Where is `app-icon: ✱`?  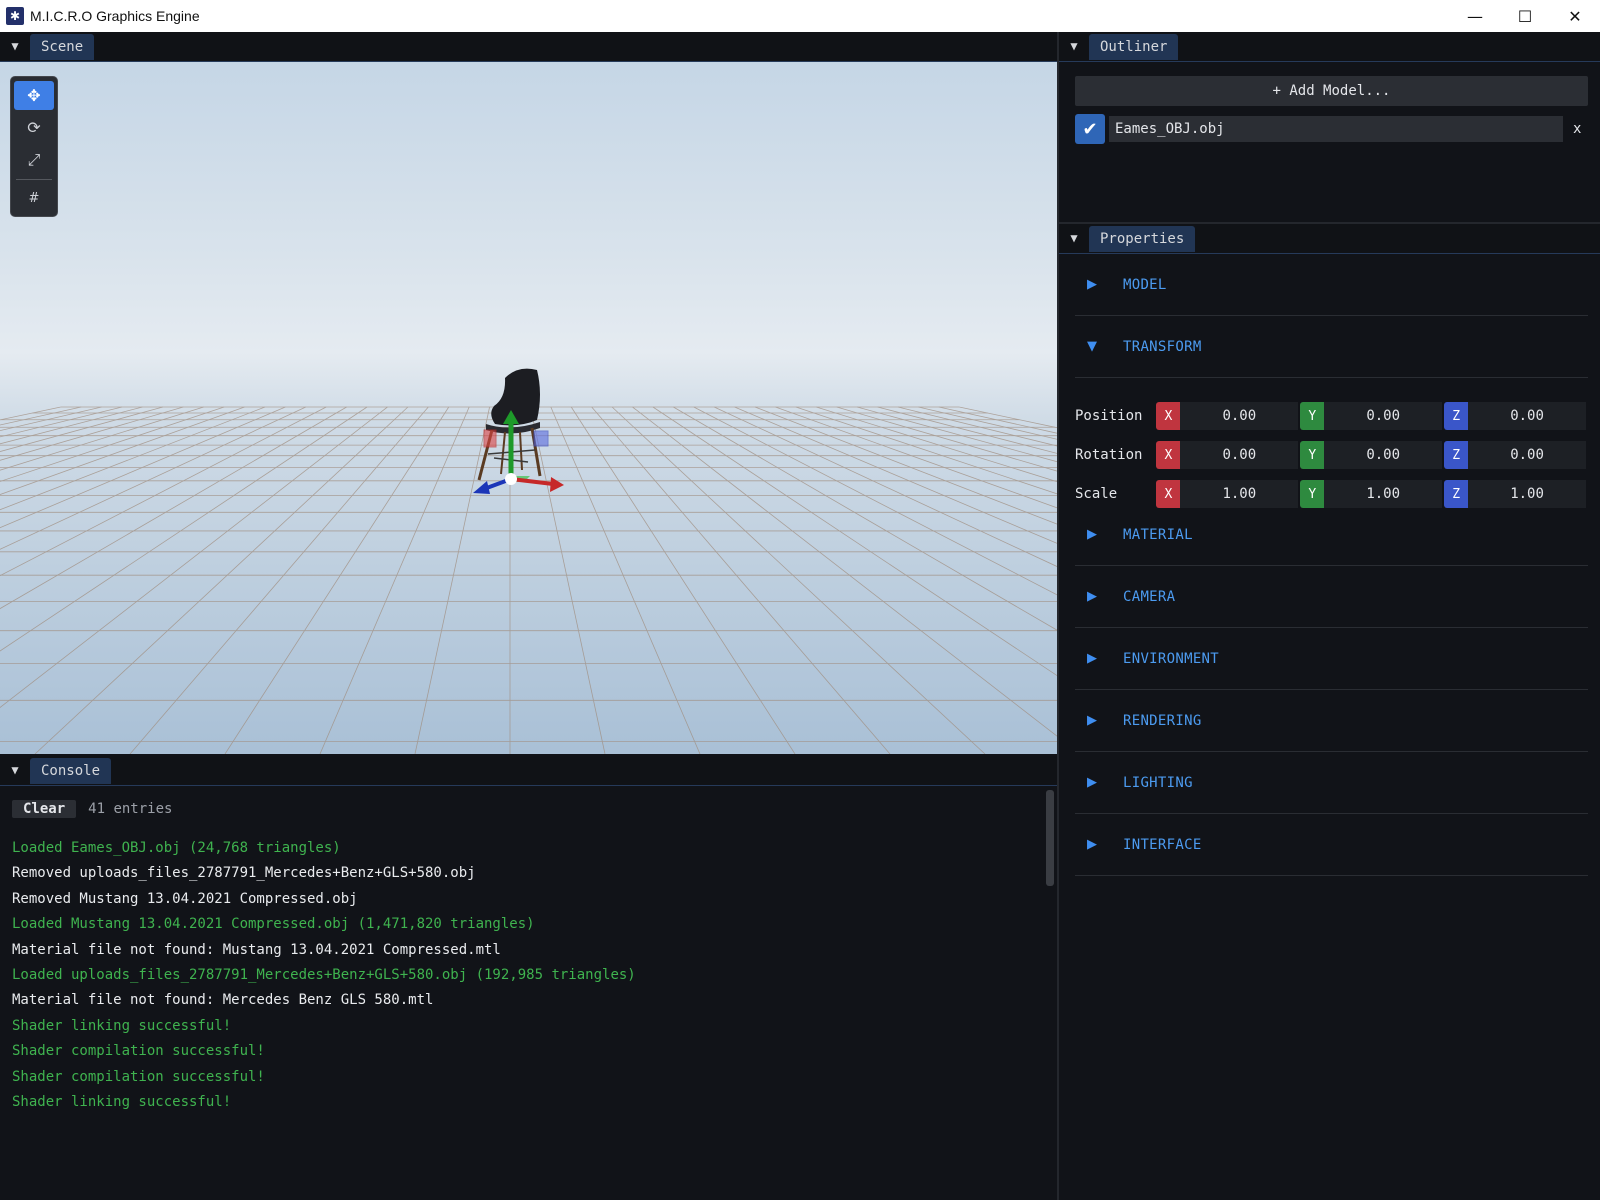 app-icon: ✱ is located at coordinates (15, 16).